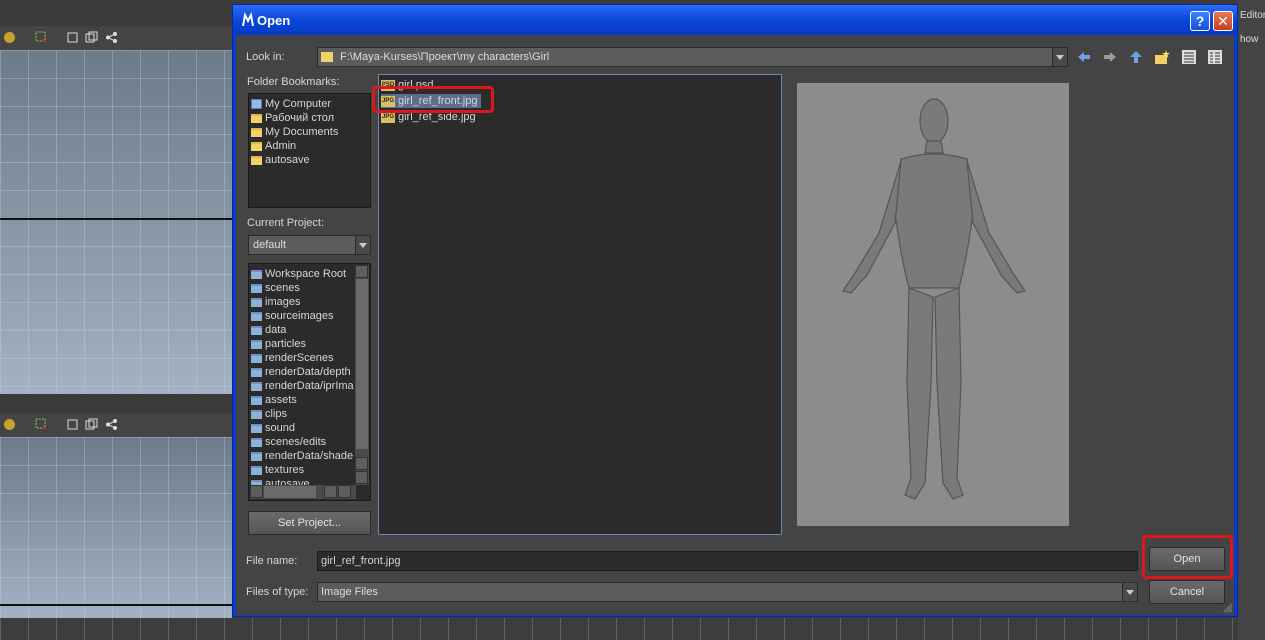 The height and width of the screenshot is (640, 1265). What do you see at coordinates (288, 442) in the screenshot?
I see `project-folder-item: scenes/edits` at bounding box center [288, 442].